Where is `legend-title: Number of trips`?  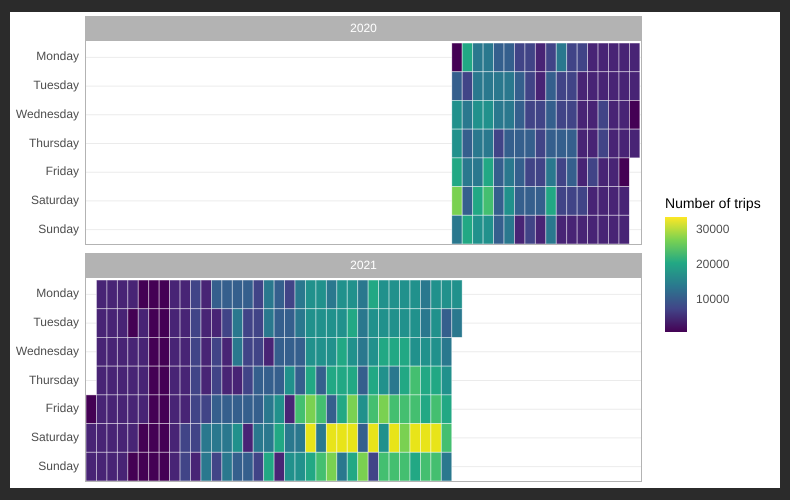 legend-title: Number of trips is located at coordinates (713, 203).